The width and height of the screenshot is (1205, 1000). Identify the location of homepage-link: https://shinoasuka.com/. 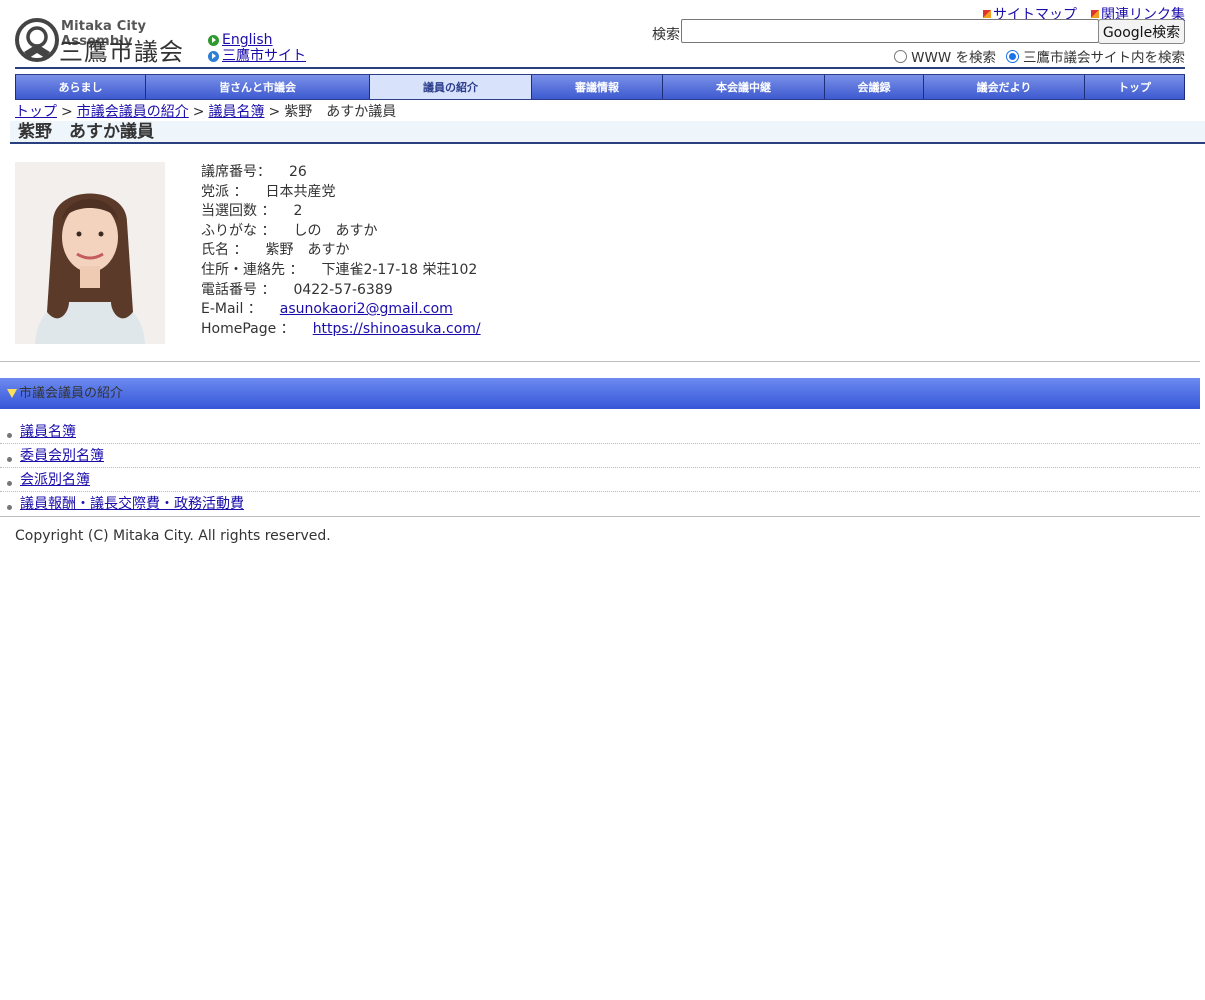
(397, 329).